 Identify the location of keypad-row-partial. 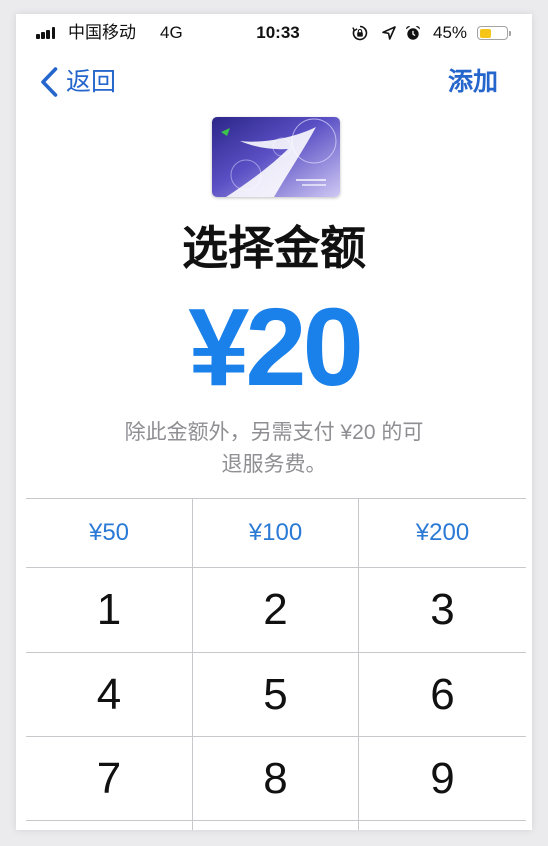
(276, 825).